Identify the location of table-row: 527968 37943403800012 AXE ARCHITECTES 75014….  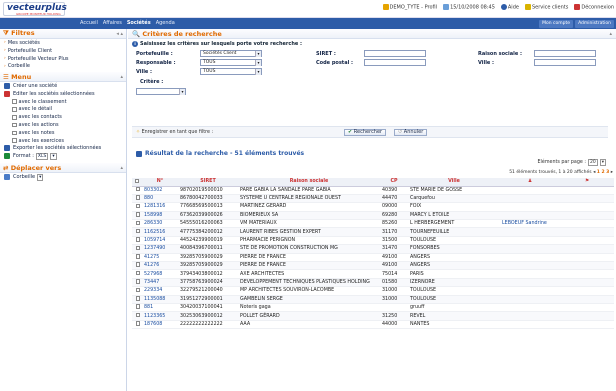
(373, 274).